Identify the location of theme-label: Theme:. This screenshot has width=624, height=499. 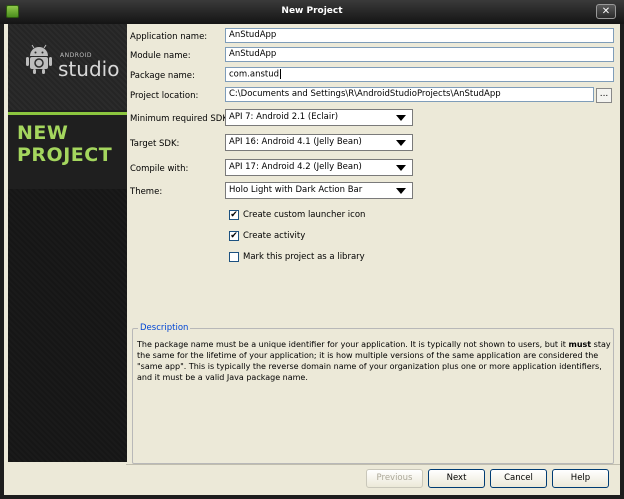
(146, 192).